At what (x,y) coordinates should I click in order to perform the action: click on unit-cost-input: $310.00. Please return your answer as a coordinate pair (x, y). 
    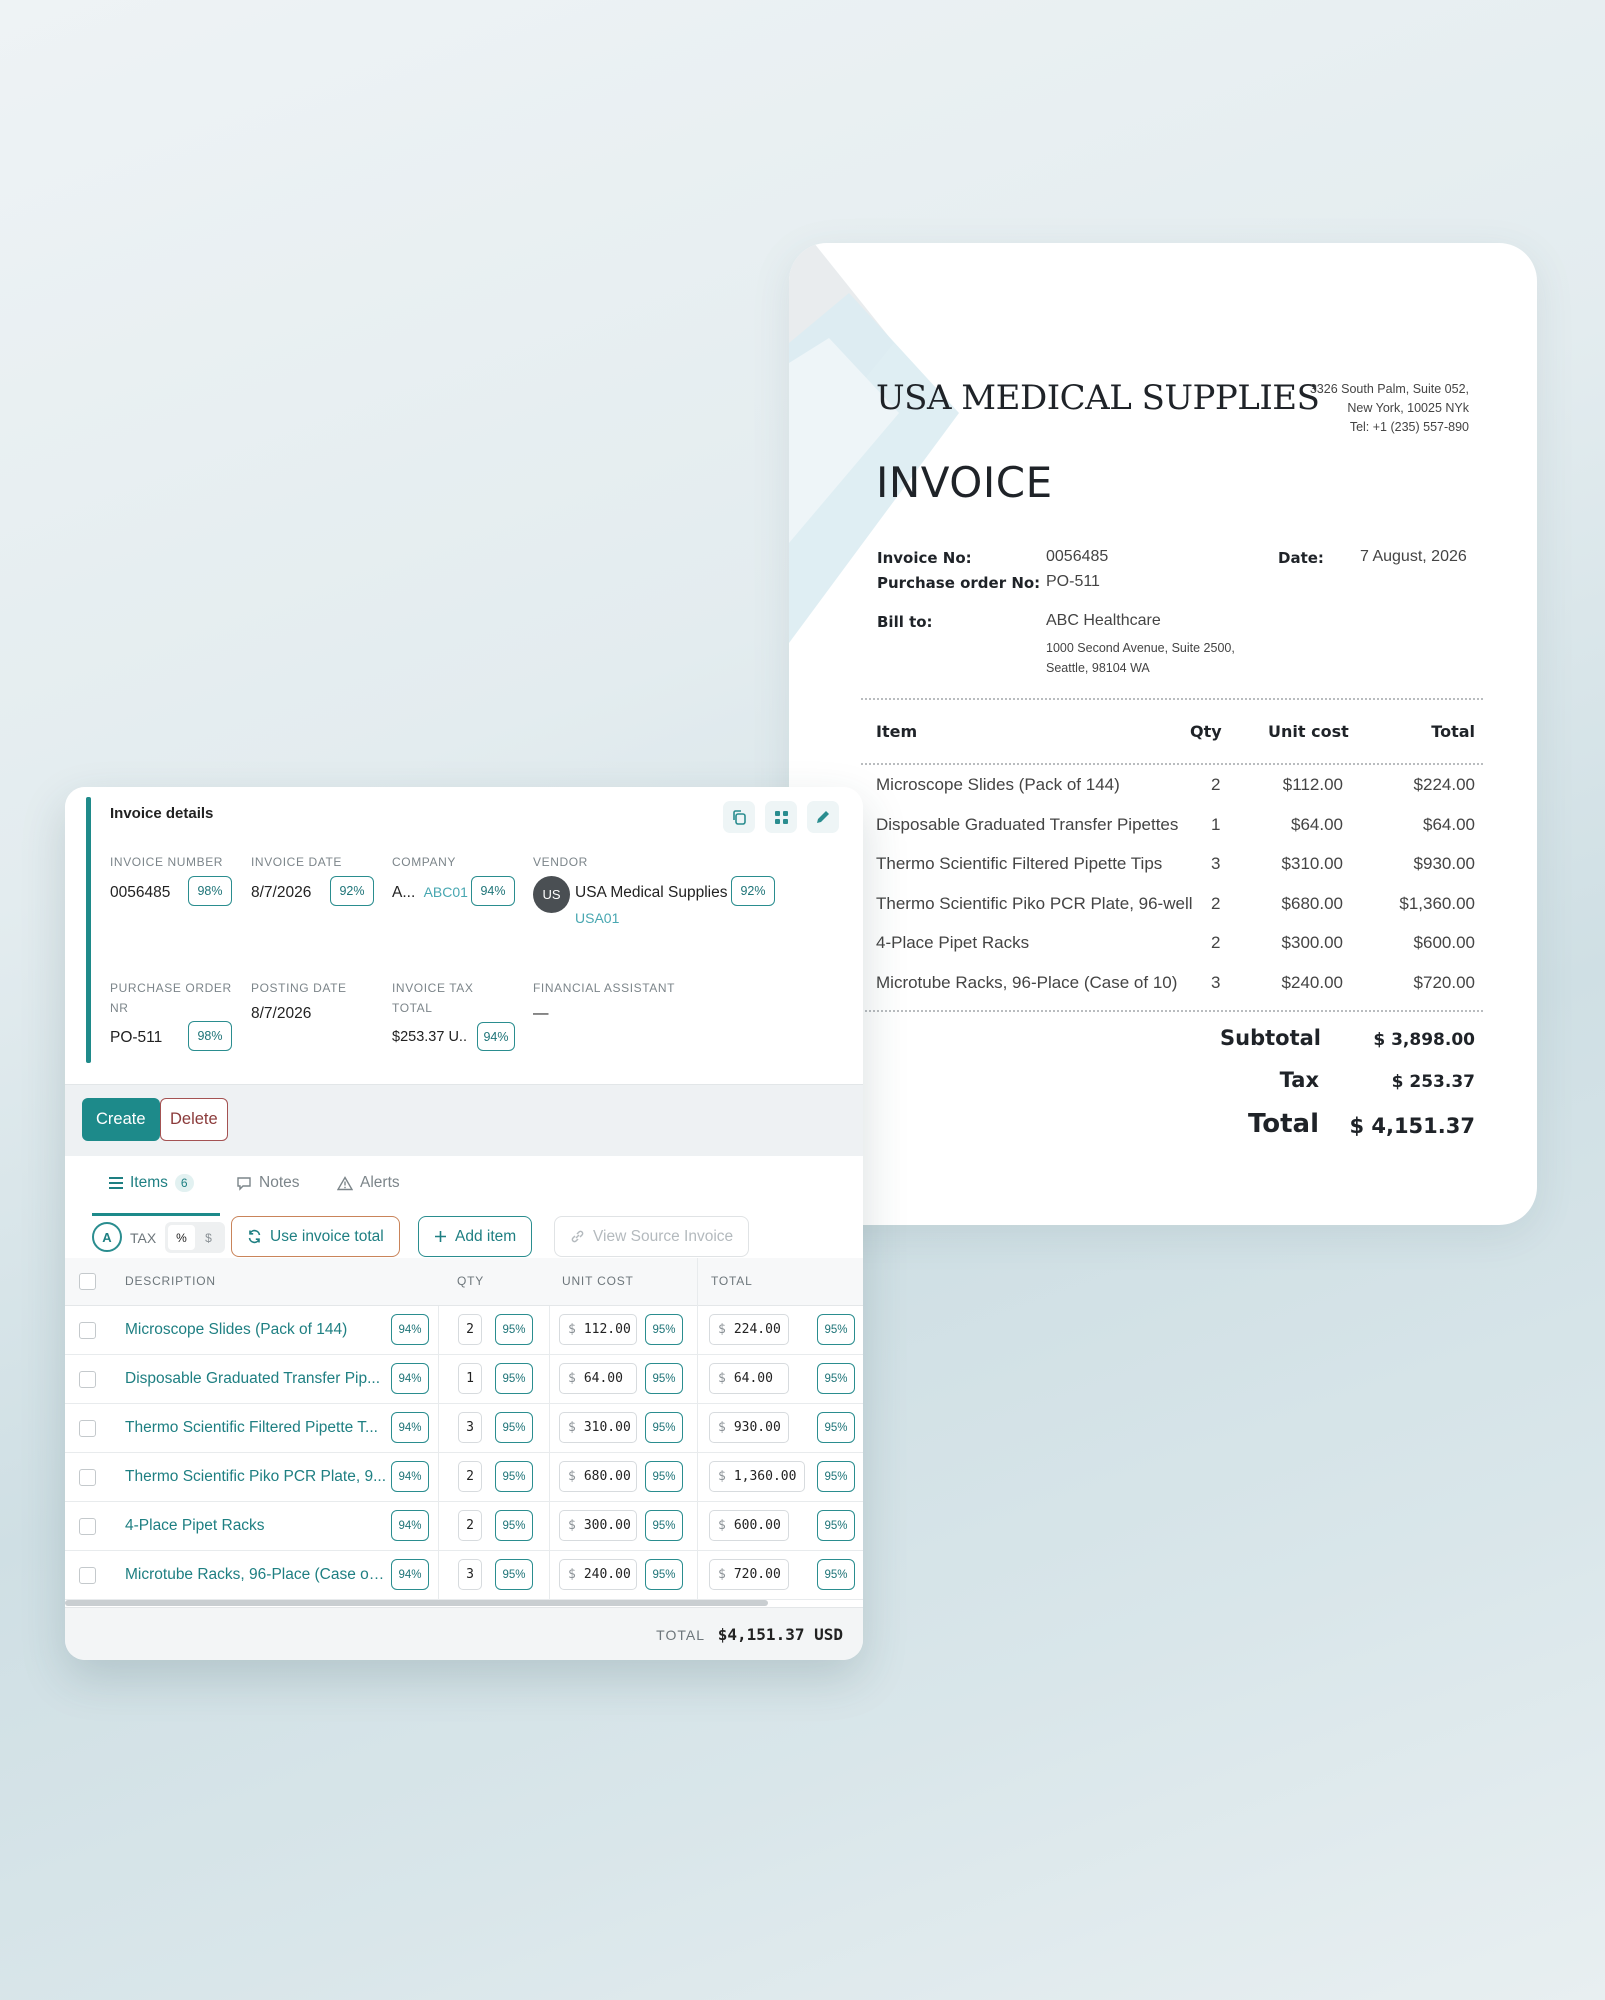
    Looking at the image, I should click on (598, 1427).